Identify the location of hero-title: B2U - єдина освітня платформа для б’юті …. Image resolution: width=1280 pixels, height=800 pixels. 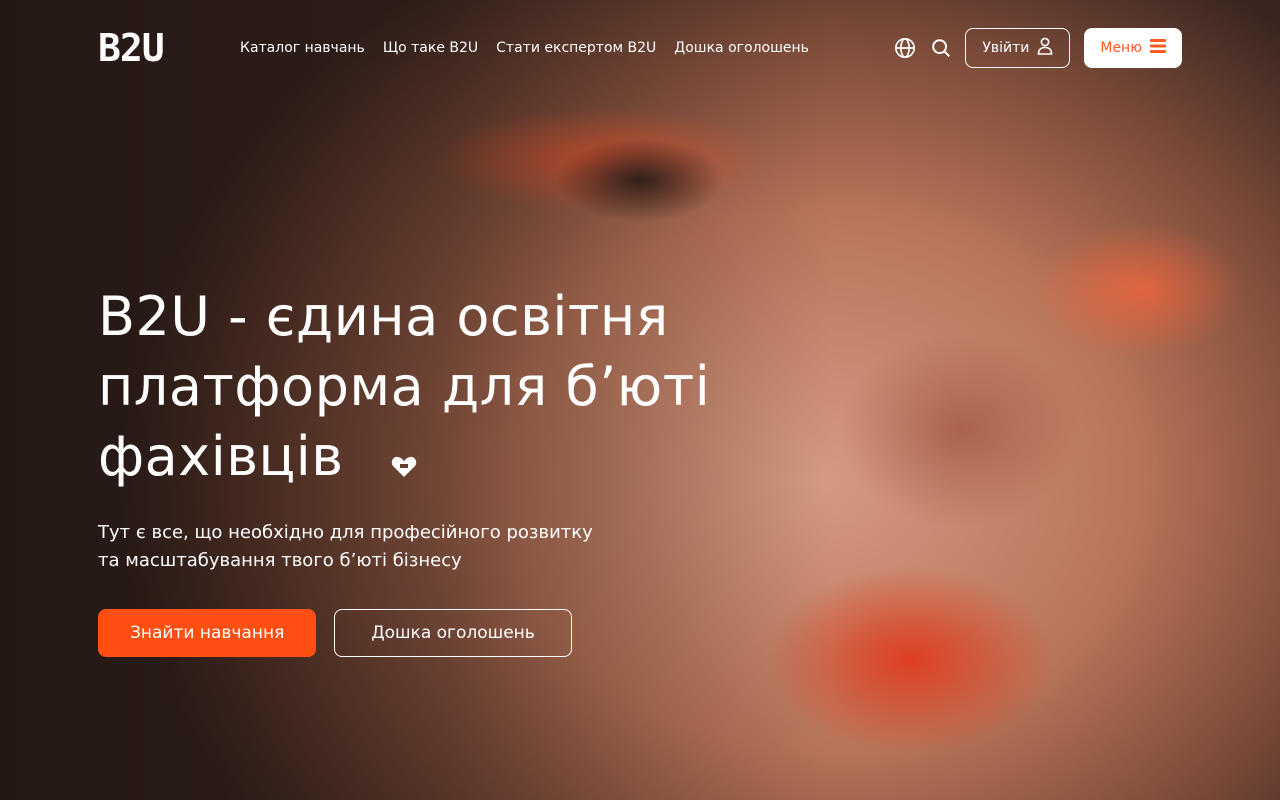
(448, 388).